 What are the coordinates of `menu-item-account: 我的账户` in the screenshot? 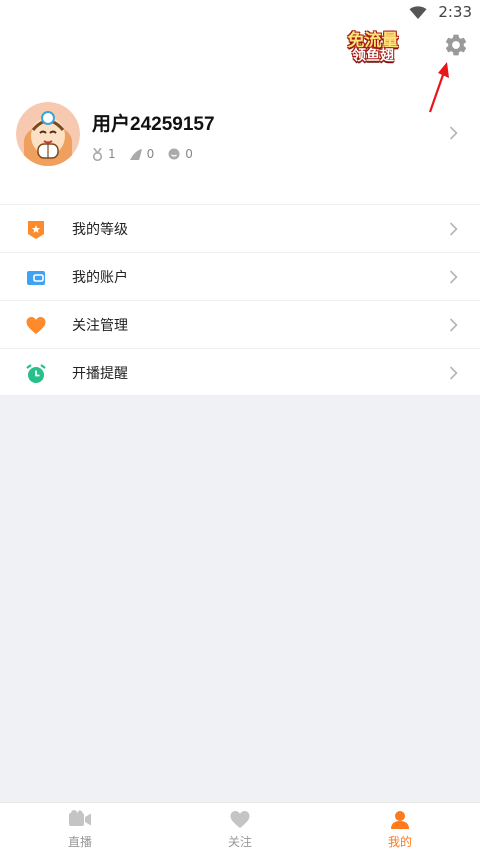 It's located at (240, 276).